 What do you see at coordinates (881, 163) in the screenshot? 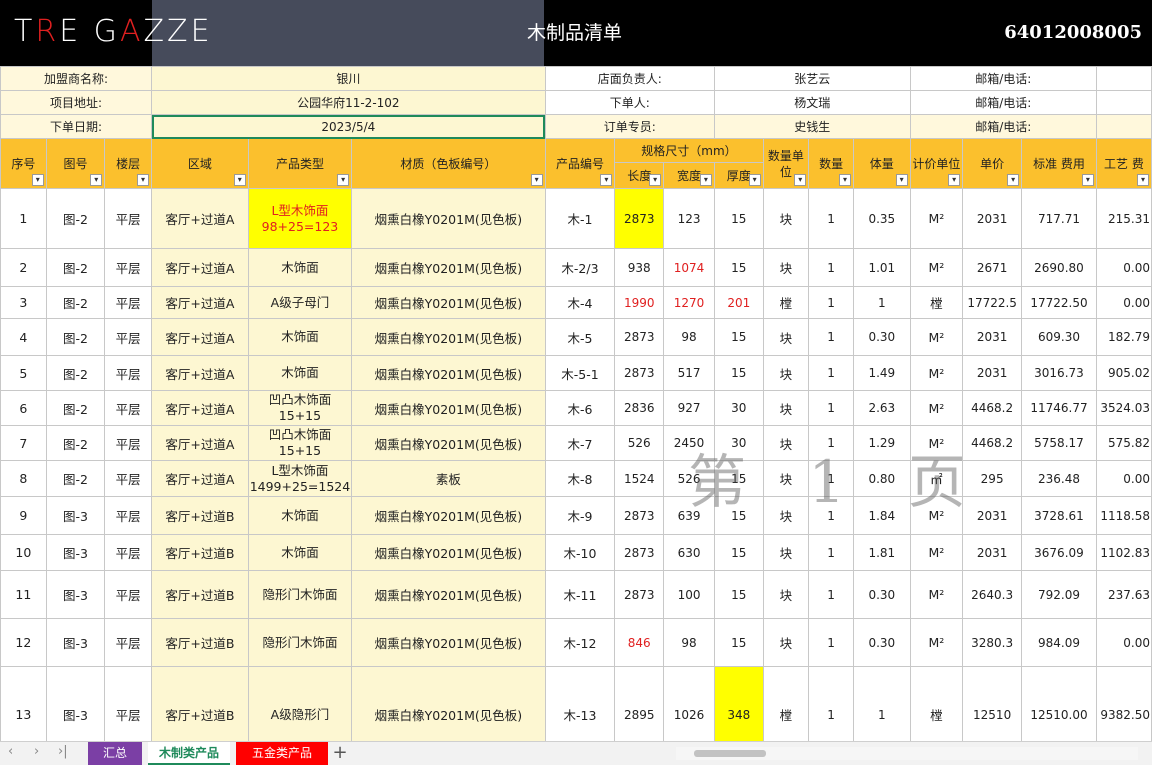
I see `col-volume: 体量 ▾` at bounding box center [881, 163].